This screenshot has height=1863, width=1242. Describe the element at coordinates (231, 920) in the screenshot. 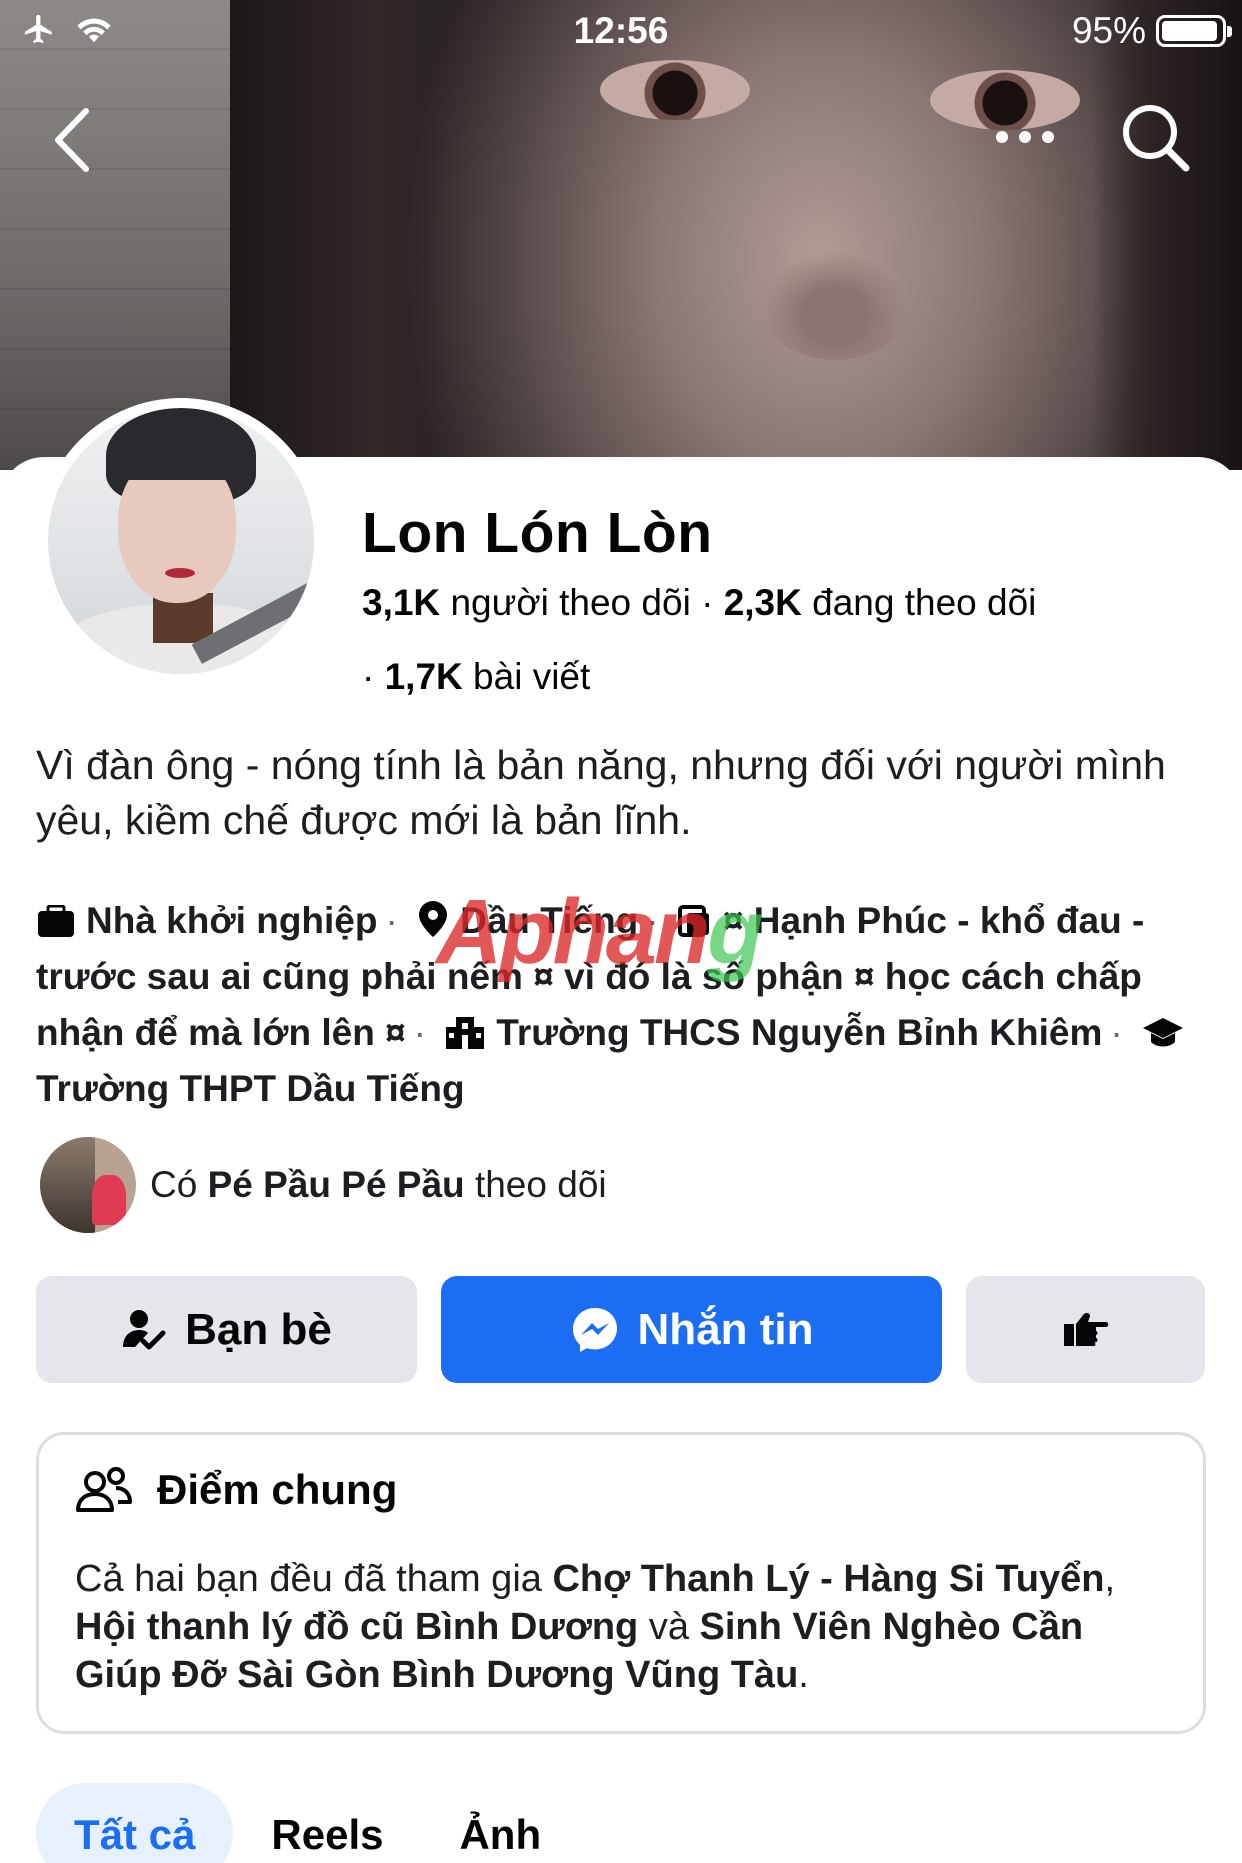

I see `detail-work: Nhà khởi nghiệp` at that location.